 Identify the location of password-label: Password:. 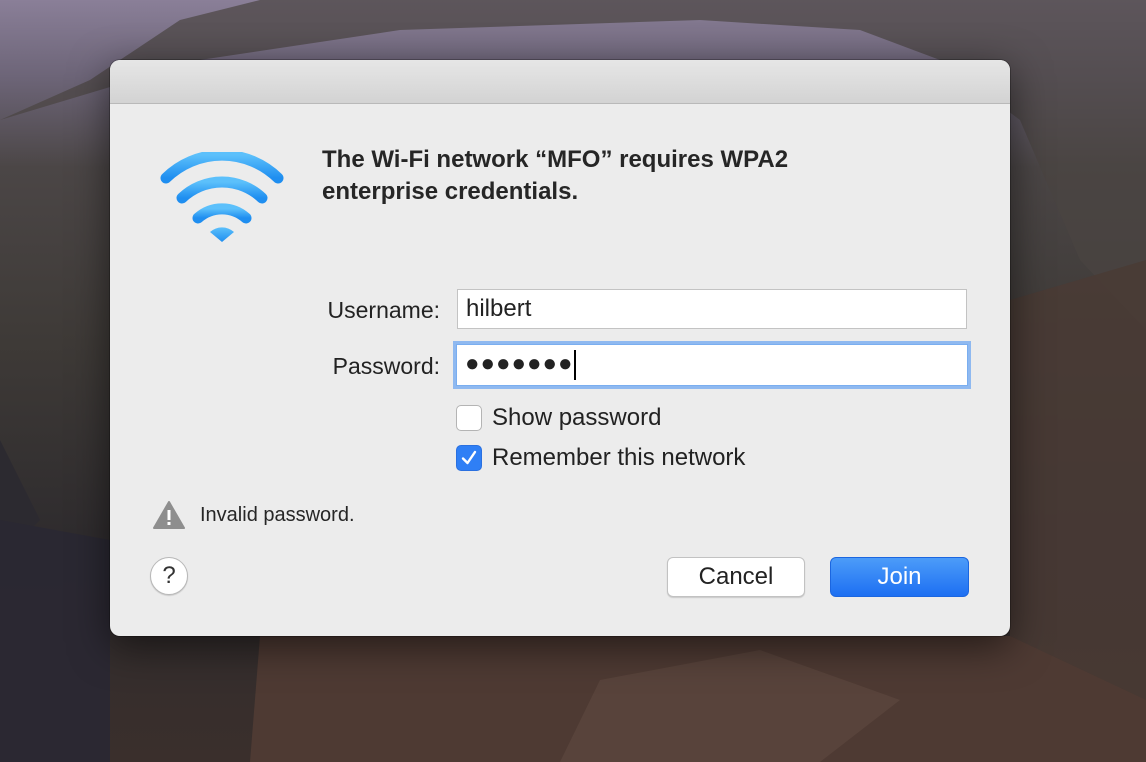
(386, 366).